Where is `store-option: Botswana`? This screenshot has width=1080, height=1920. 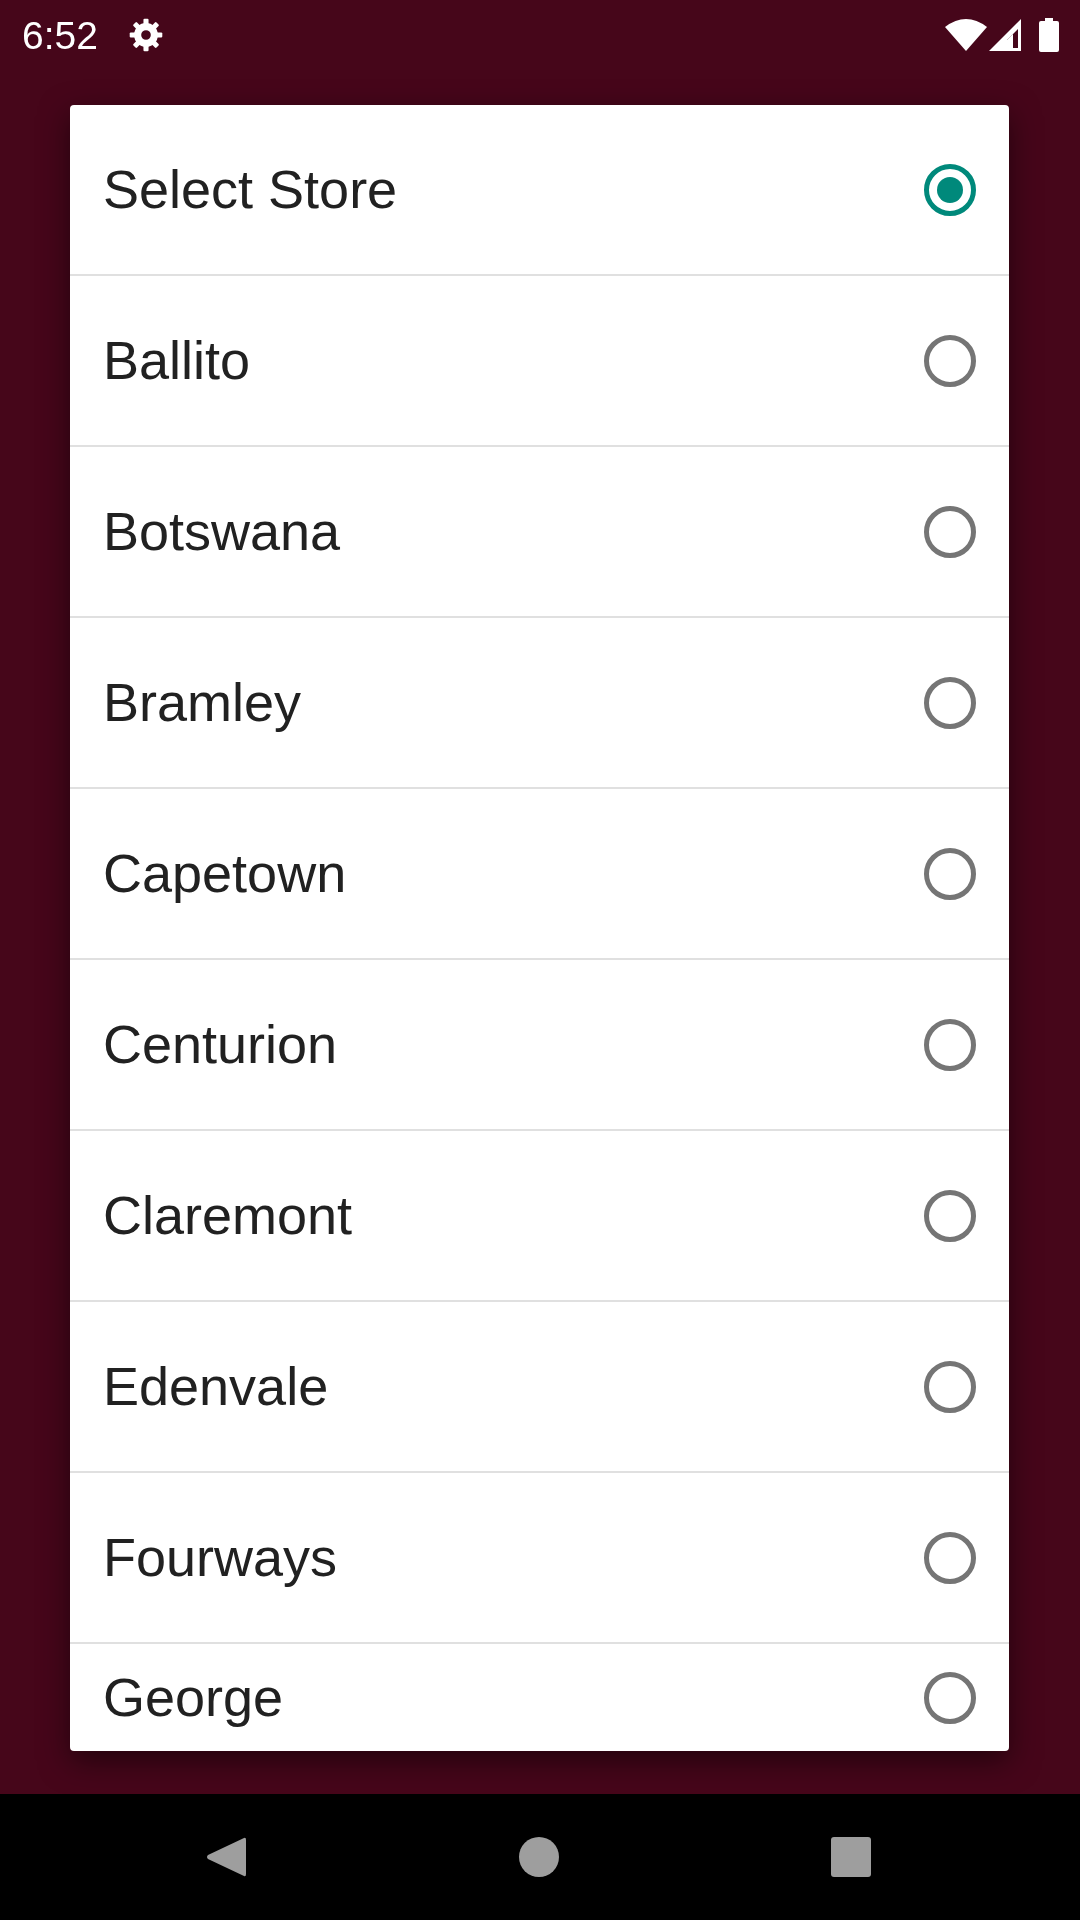
store-option: Botswana is located at coordinates (539, 532).